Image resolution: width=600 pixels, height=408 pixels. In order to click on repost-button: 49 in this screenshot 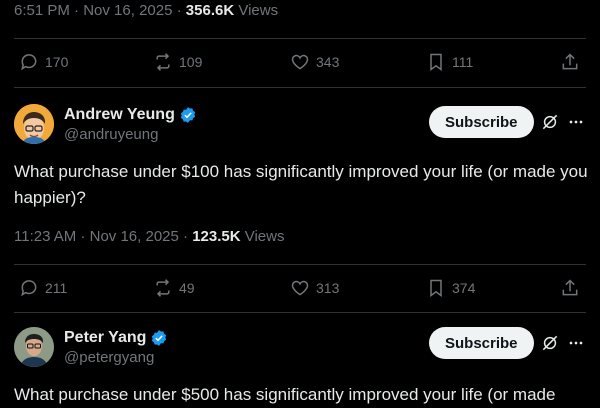, I will do `click(174, 288)`.